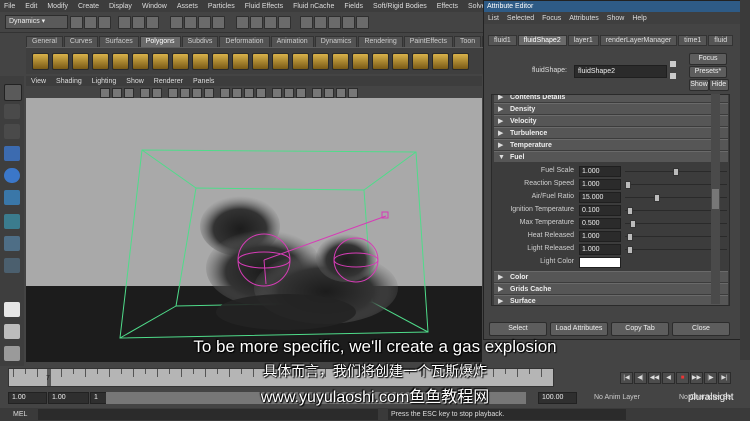 This screenshot has width=750, height=421. Describe the element at coordinates (168, 81) in the screenshot. I see `viewport-menu-renderer: Renderer` at that location.